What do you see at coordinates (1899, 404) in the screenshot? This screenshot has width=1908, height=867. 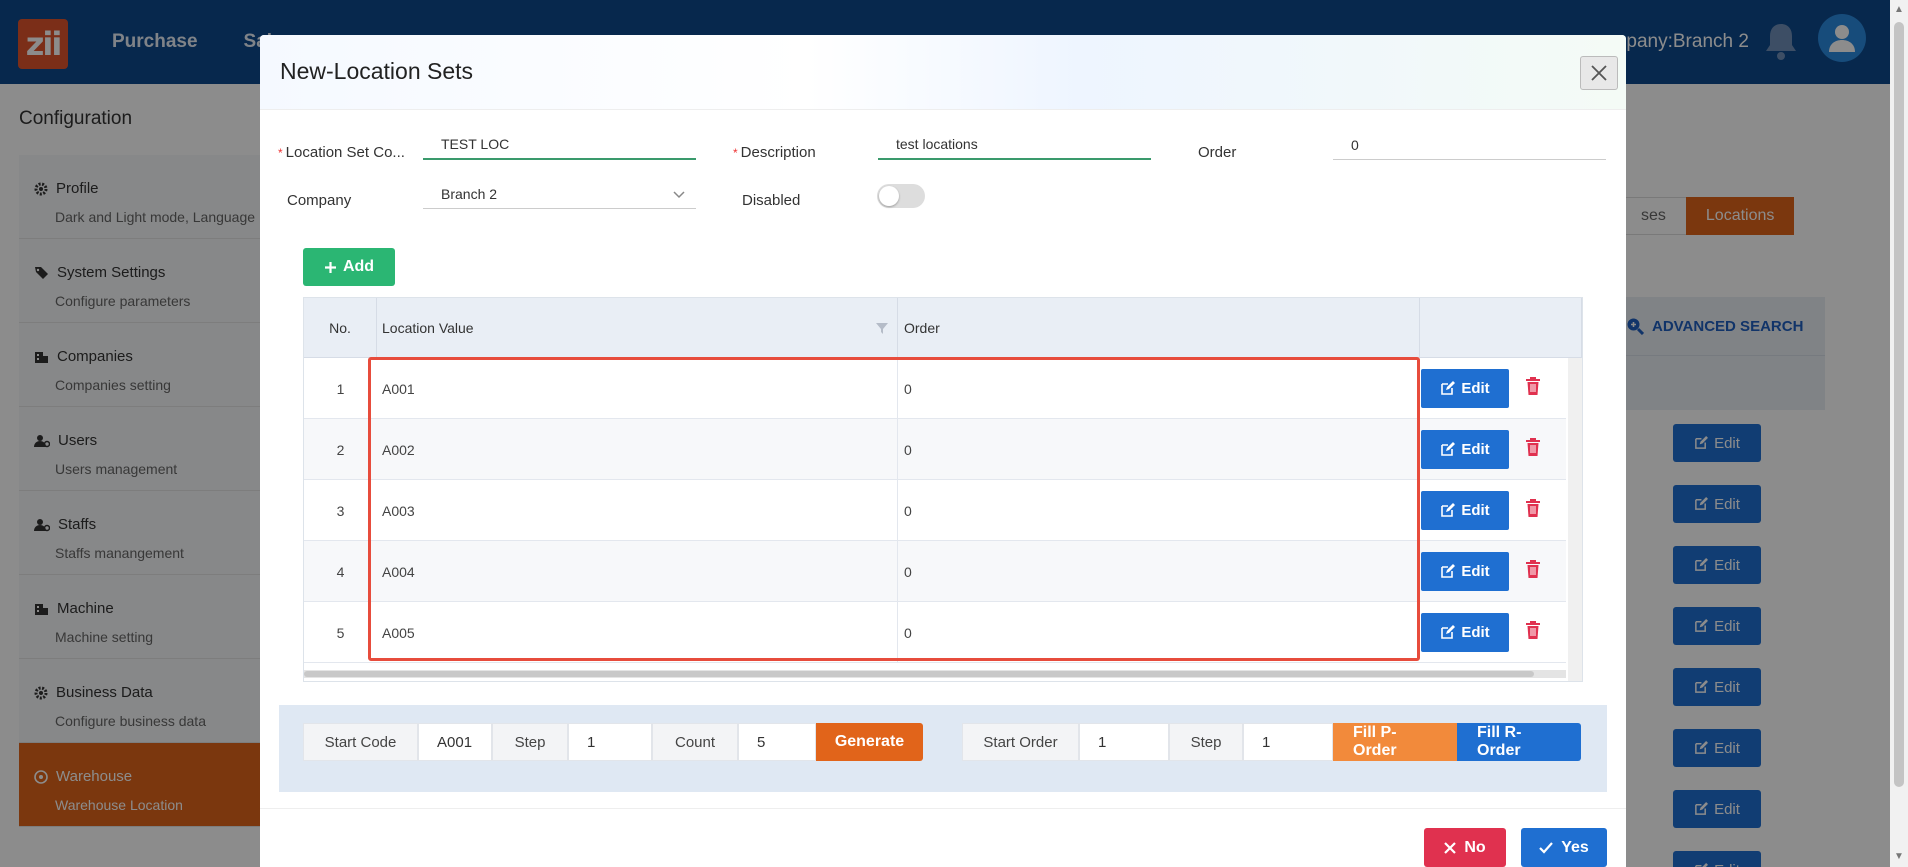 I see `scrollbar-thumb` at bounding box center [1899, 404].